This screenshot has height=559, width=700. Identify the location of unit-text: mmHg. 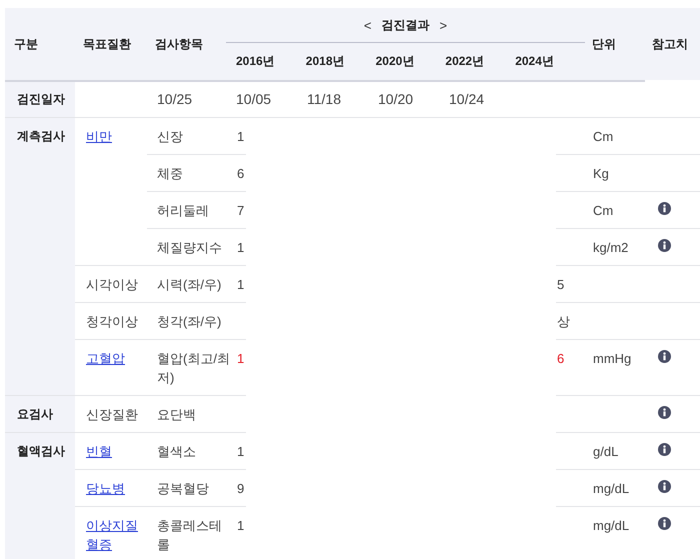
(612, 358).